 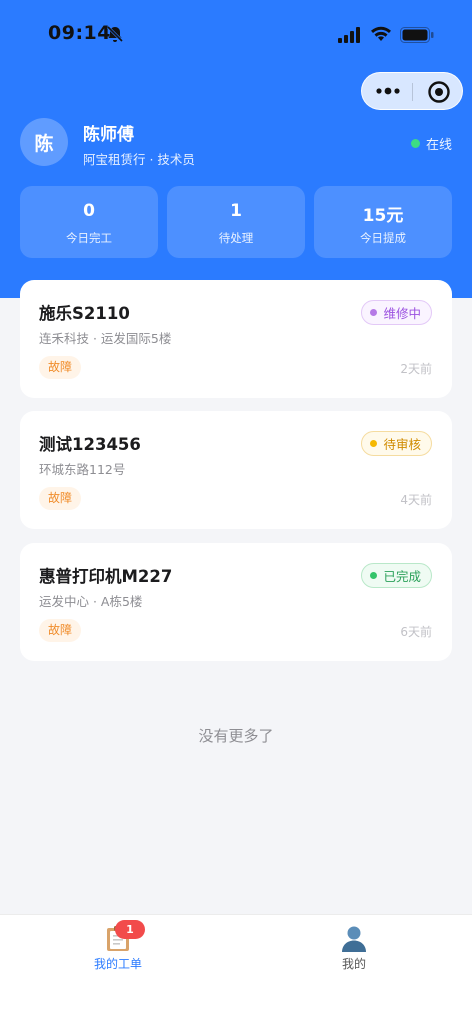 I want to click on status-label: 待审核, so click(x=402, y=444).